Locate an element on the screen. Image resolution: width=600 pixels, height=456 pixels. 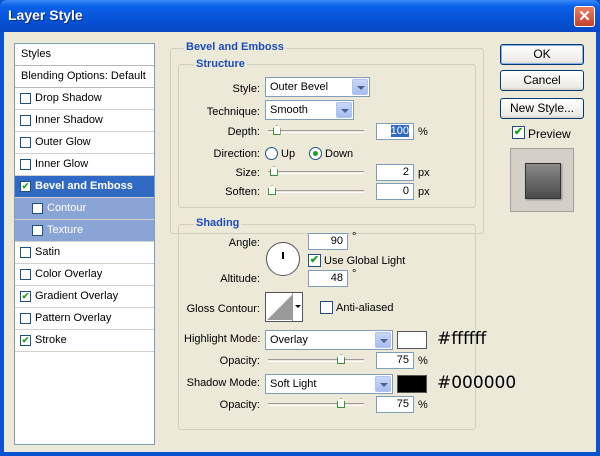
altitude-value: 48 is located at coordinates (336, 278).